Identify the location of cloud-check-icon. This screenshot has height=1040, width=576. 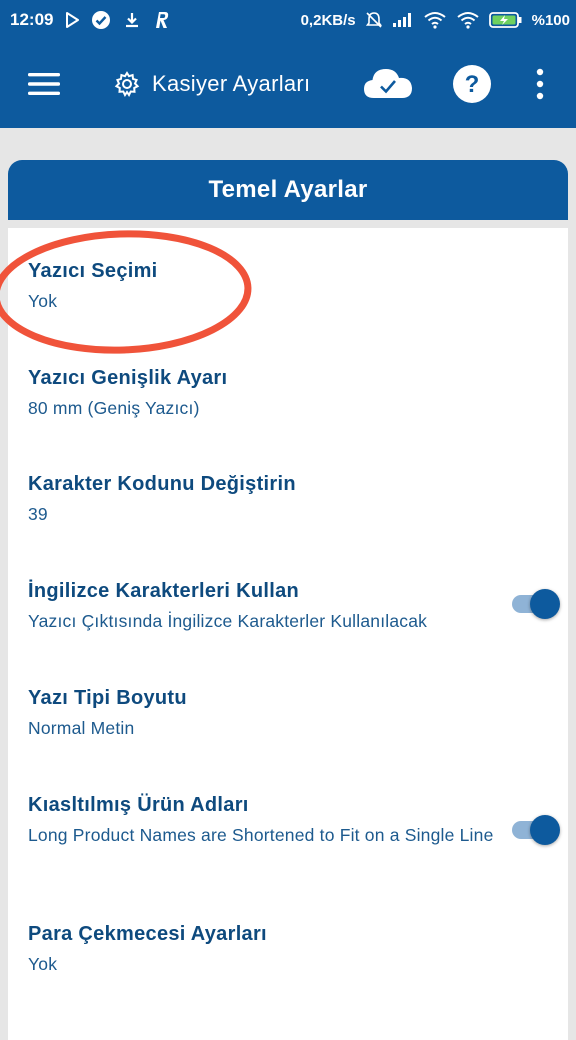
(388, 83).